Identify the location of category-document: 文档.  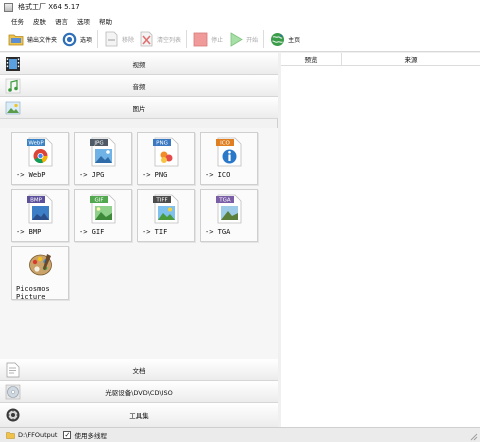
(139, 370).